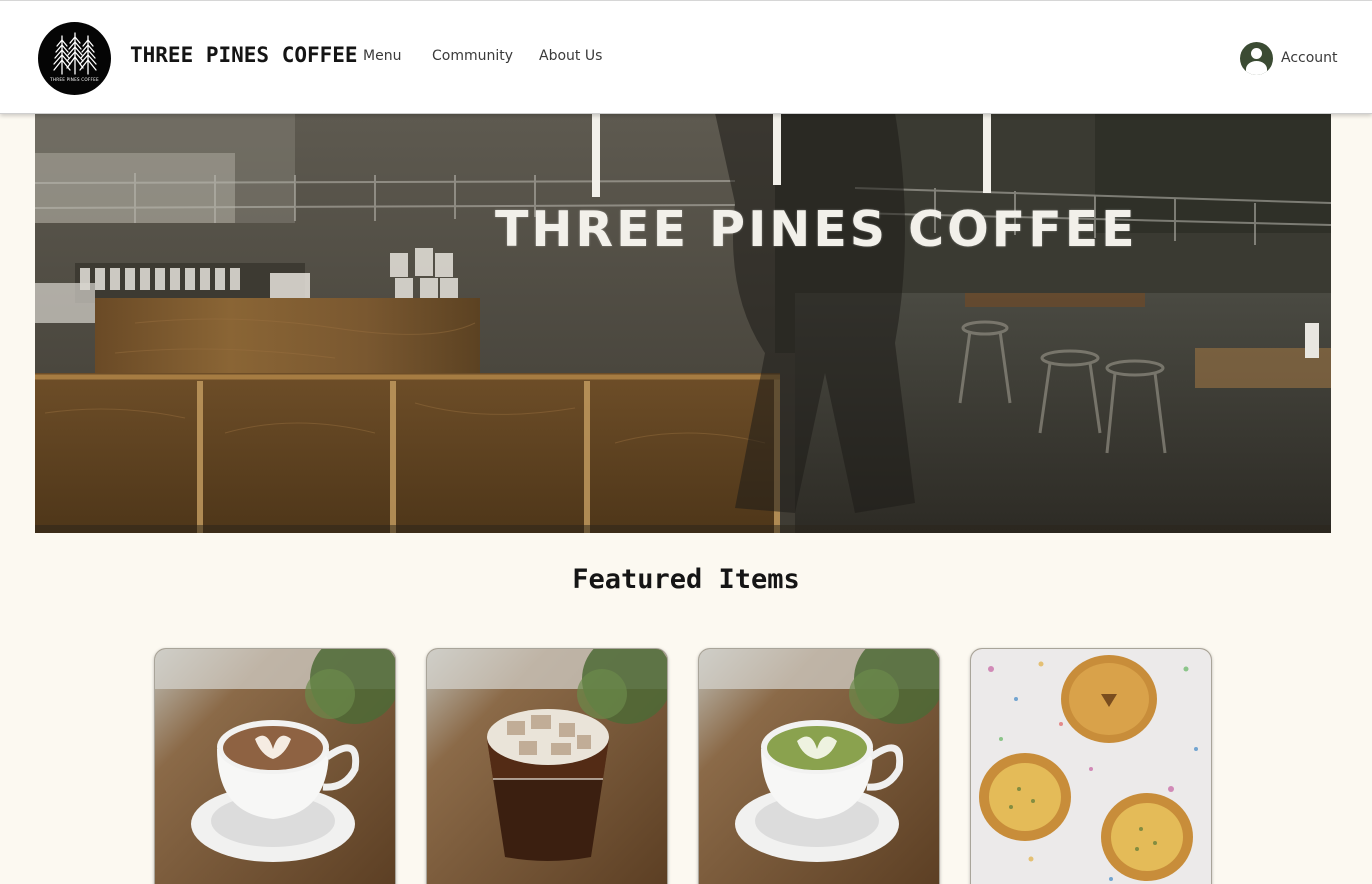  Describe the element at coordinates (74, 79) in the screenshot. I see `logo-text: THREE PINES COFFEE` at that location.